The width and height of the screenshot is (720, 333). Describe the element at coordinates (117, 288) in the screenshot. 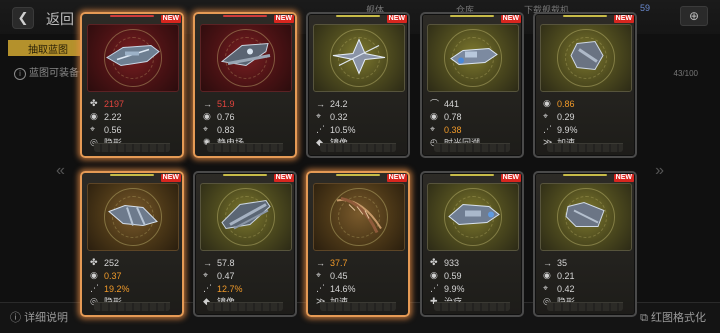

I see `stat-value: 19.2%` at that location.